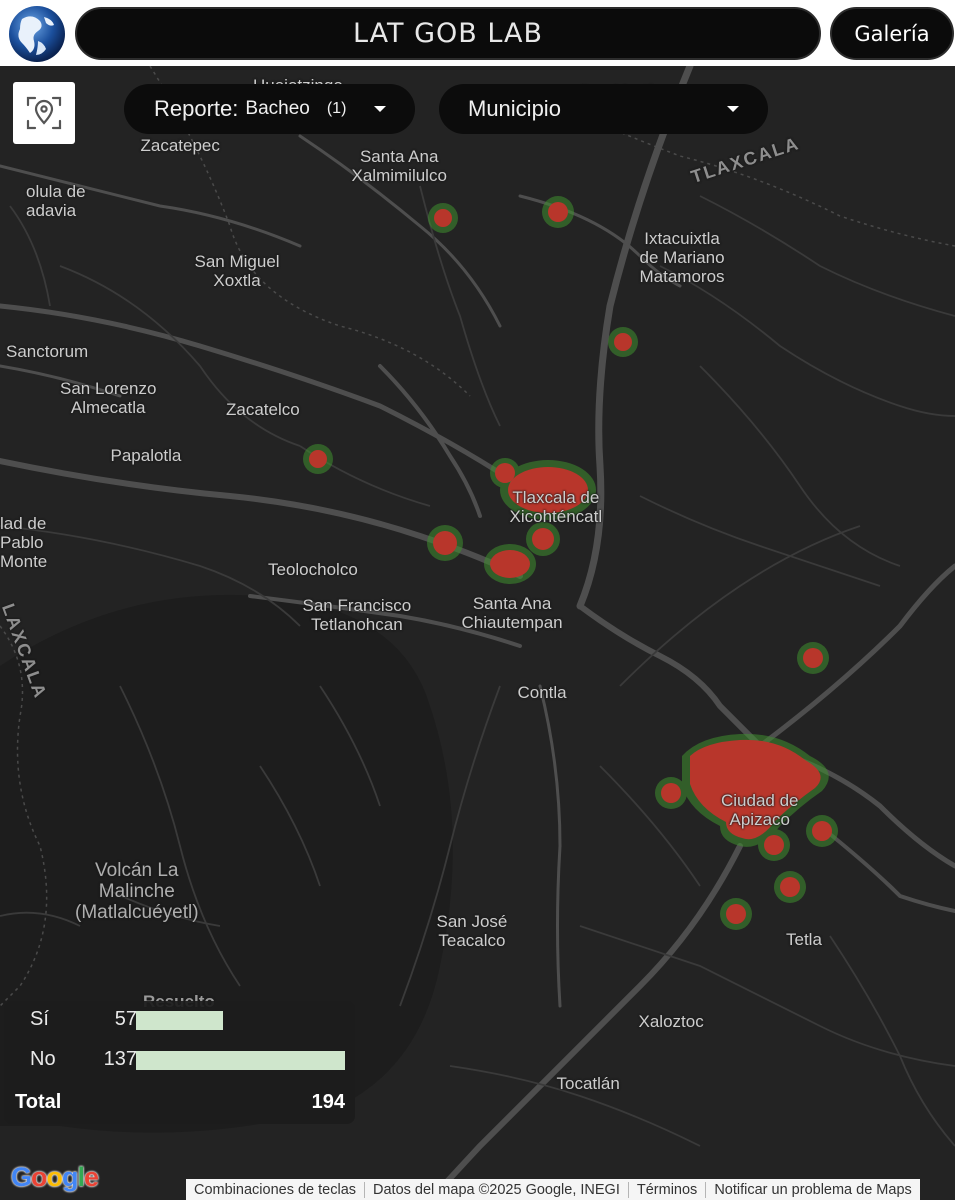 The height and width of the screenshot is (1200, 955). I want to click on place-label: Contla, so click(542, 692).